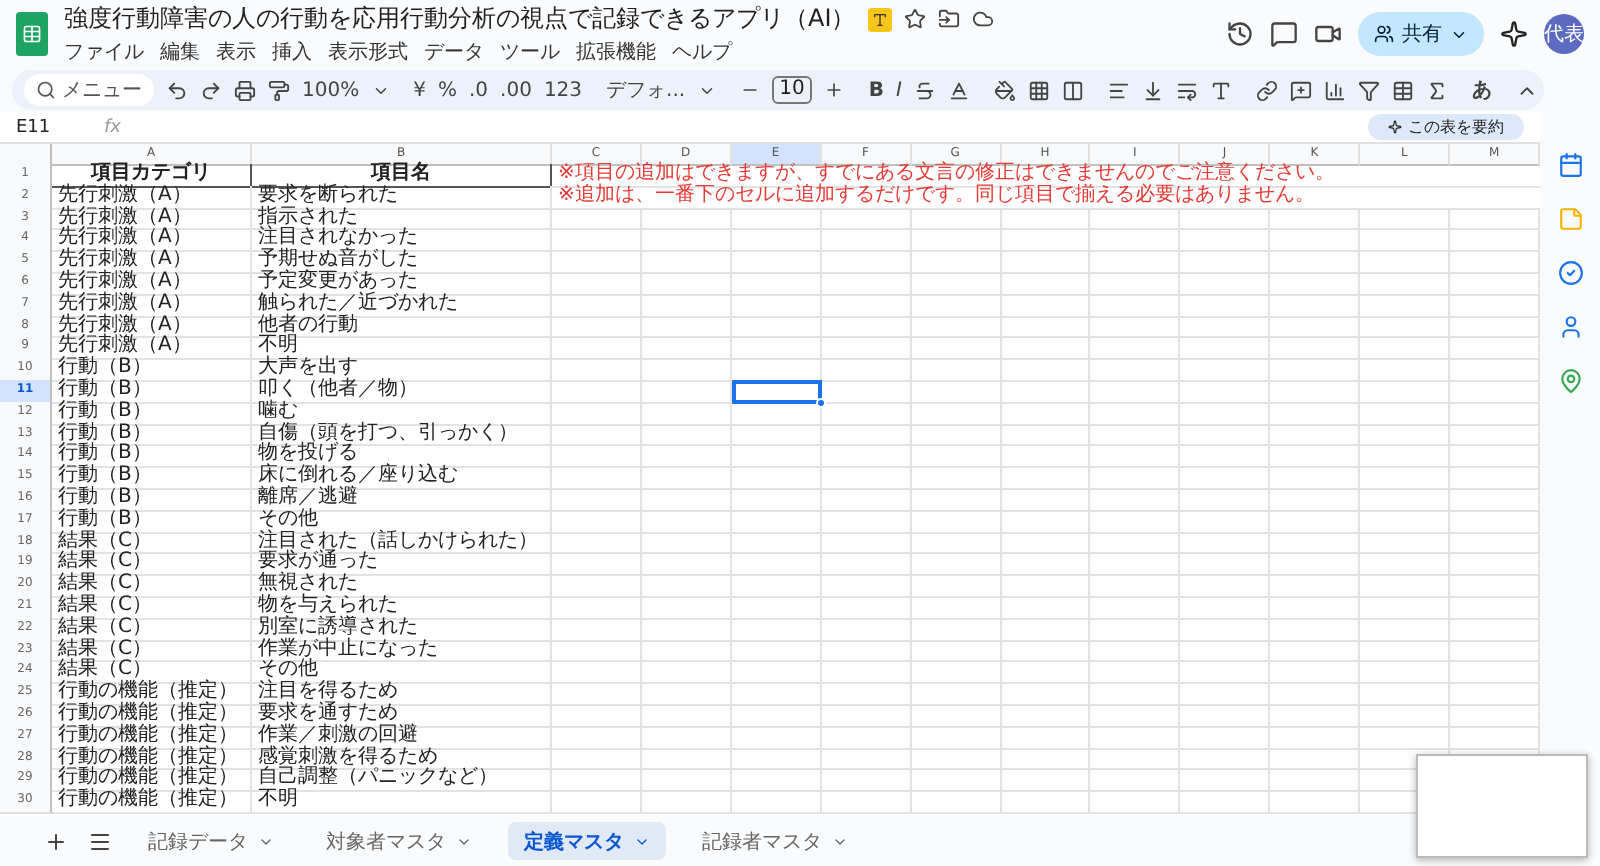  What do you see at coordinates (104, 52) in the screenshot?
I see `menu-item: ファイル` at bounding box center [104, 52].